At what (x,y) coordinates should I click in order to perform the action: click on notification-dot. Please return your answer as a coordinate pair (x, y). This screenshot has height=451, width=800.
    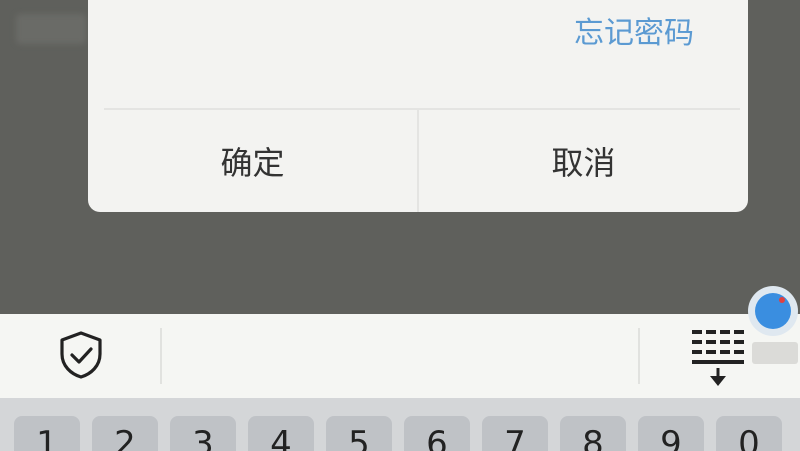
    Looking at the image, I should click on (782, 300).